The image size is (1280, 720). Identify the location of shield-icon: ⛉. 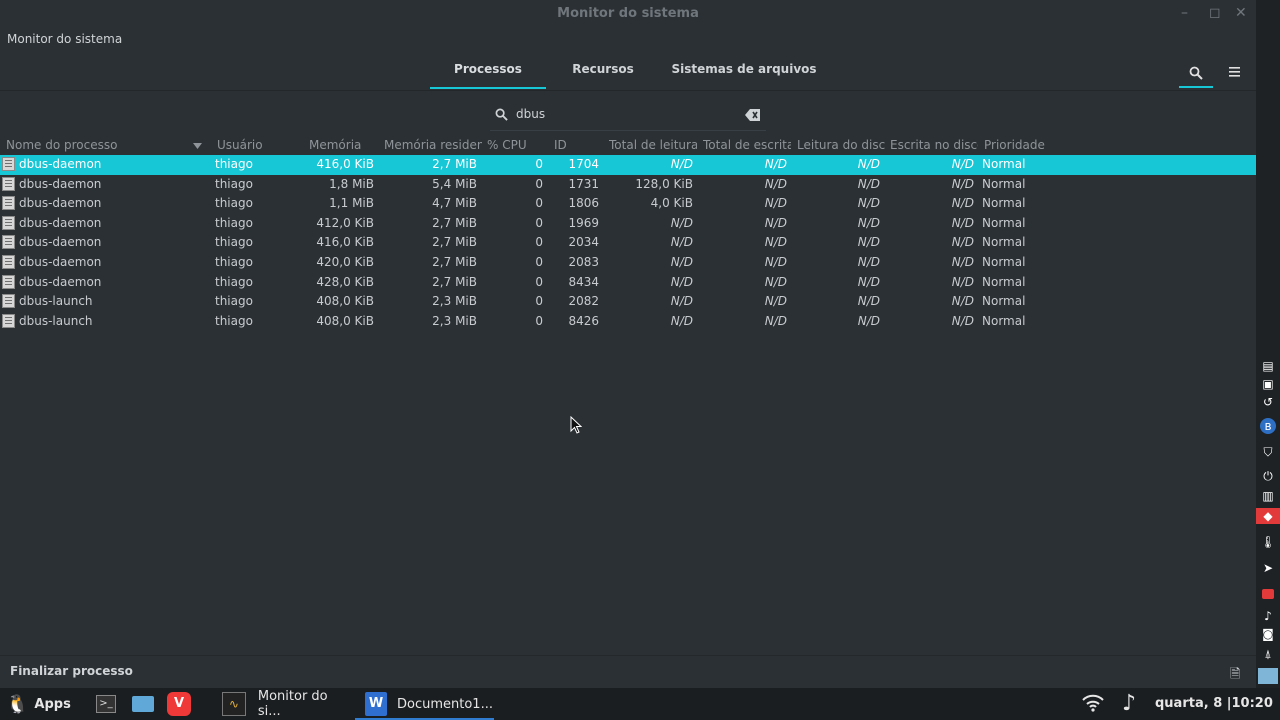
(1268, 452).